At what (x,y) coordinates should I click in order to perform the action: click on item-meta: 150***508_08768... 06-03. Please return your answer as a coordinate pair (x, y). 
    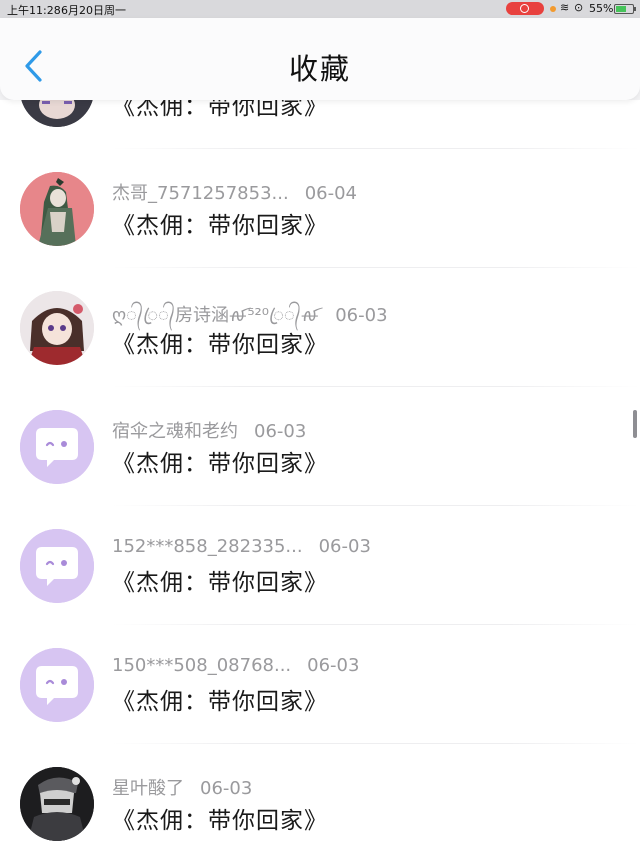
    Looking at the image, I should click on (235, 665).